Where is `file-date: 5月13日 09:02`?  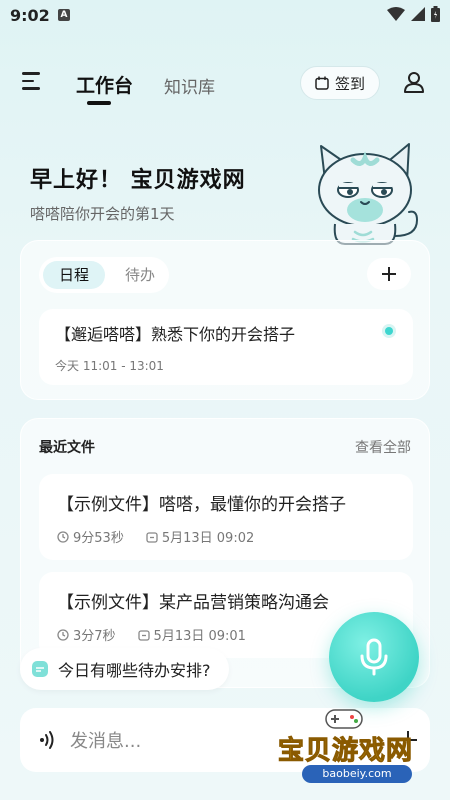 file-date: 5月13日 09:02 is located at coordinates (208, 538).